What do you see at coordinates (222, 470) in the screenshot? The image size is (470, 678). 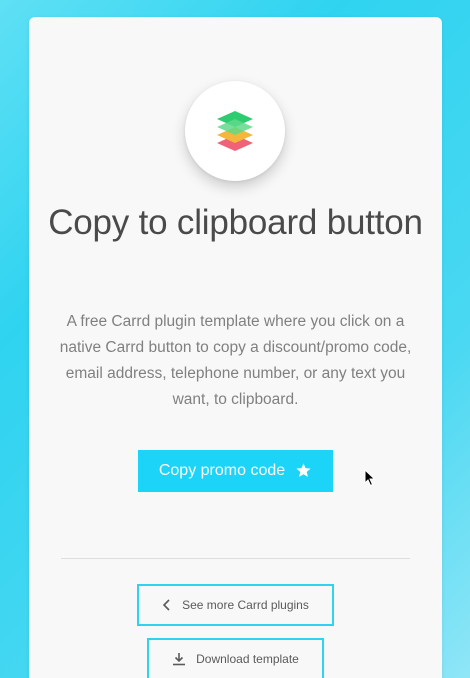 I see `copy-button-label: Copy promo code` at bounding box center [222, 470].